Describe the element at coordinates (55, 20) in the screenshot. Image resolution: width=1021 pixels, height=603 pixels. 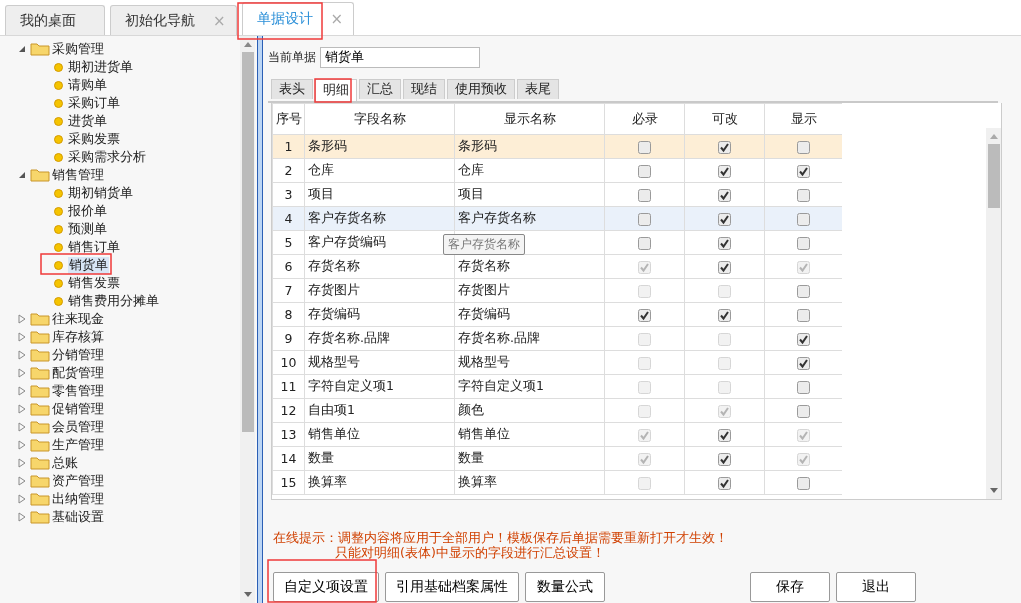
I see `tab: 我的桌面` at that location.